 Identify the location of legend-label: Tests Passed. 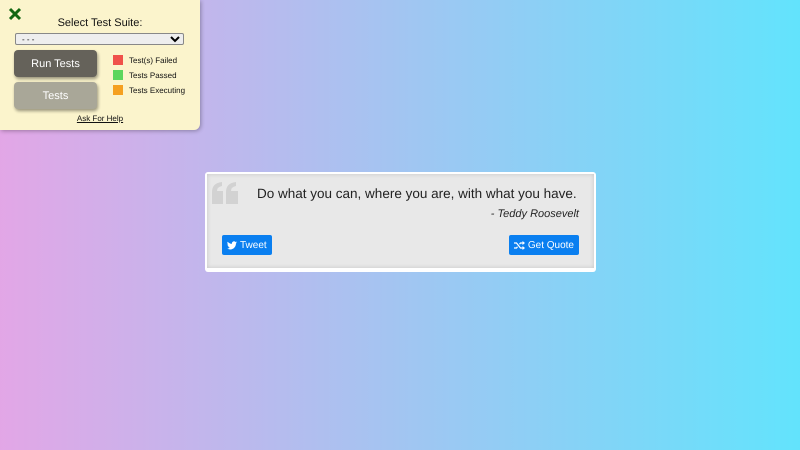
(153, 75).